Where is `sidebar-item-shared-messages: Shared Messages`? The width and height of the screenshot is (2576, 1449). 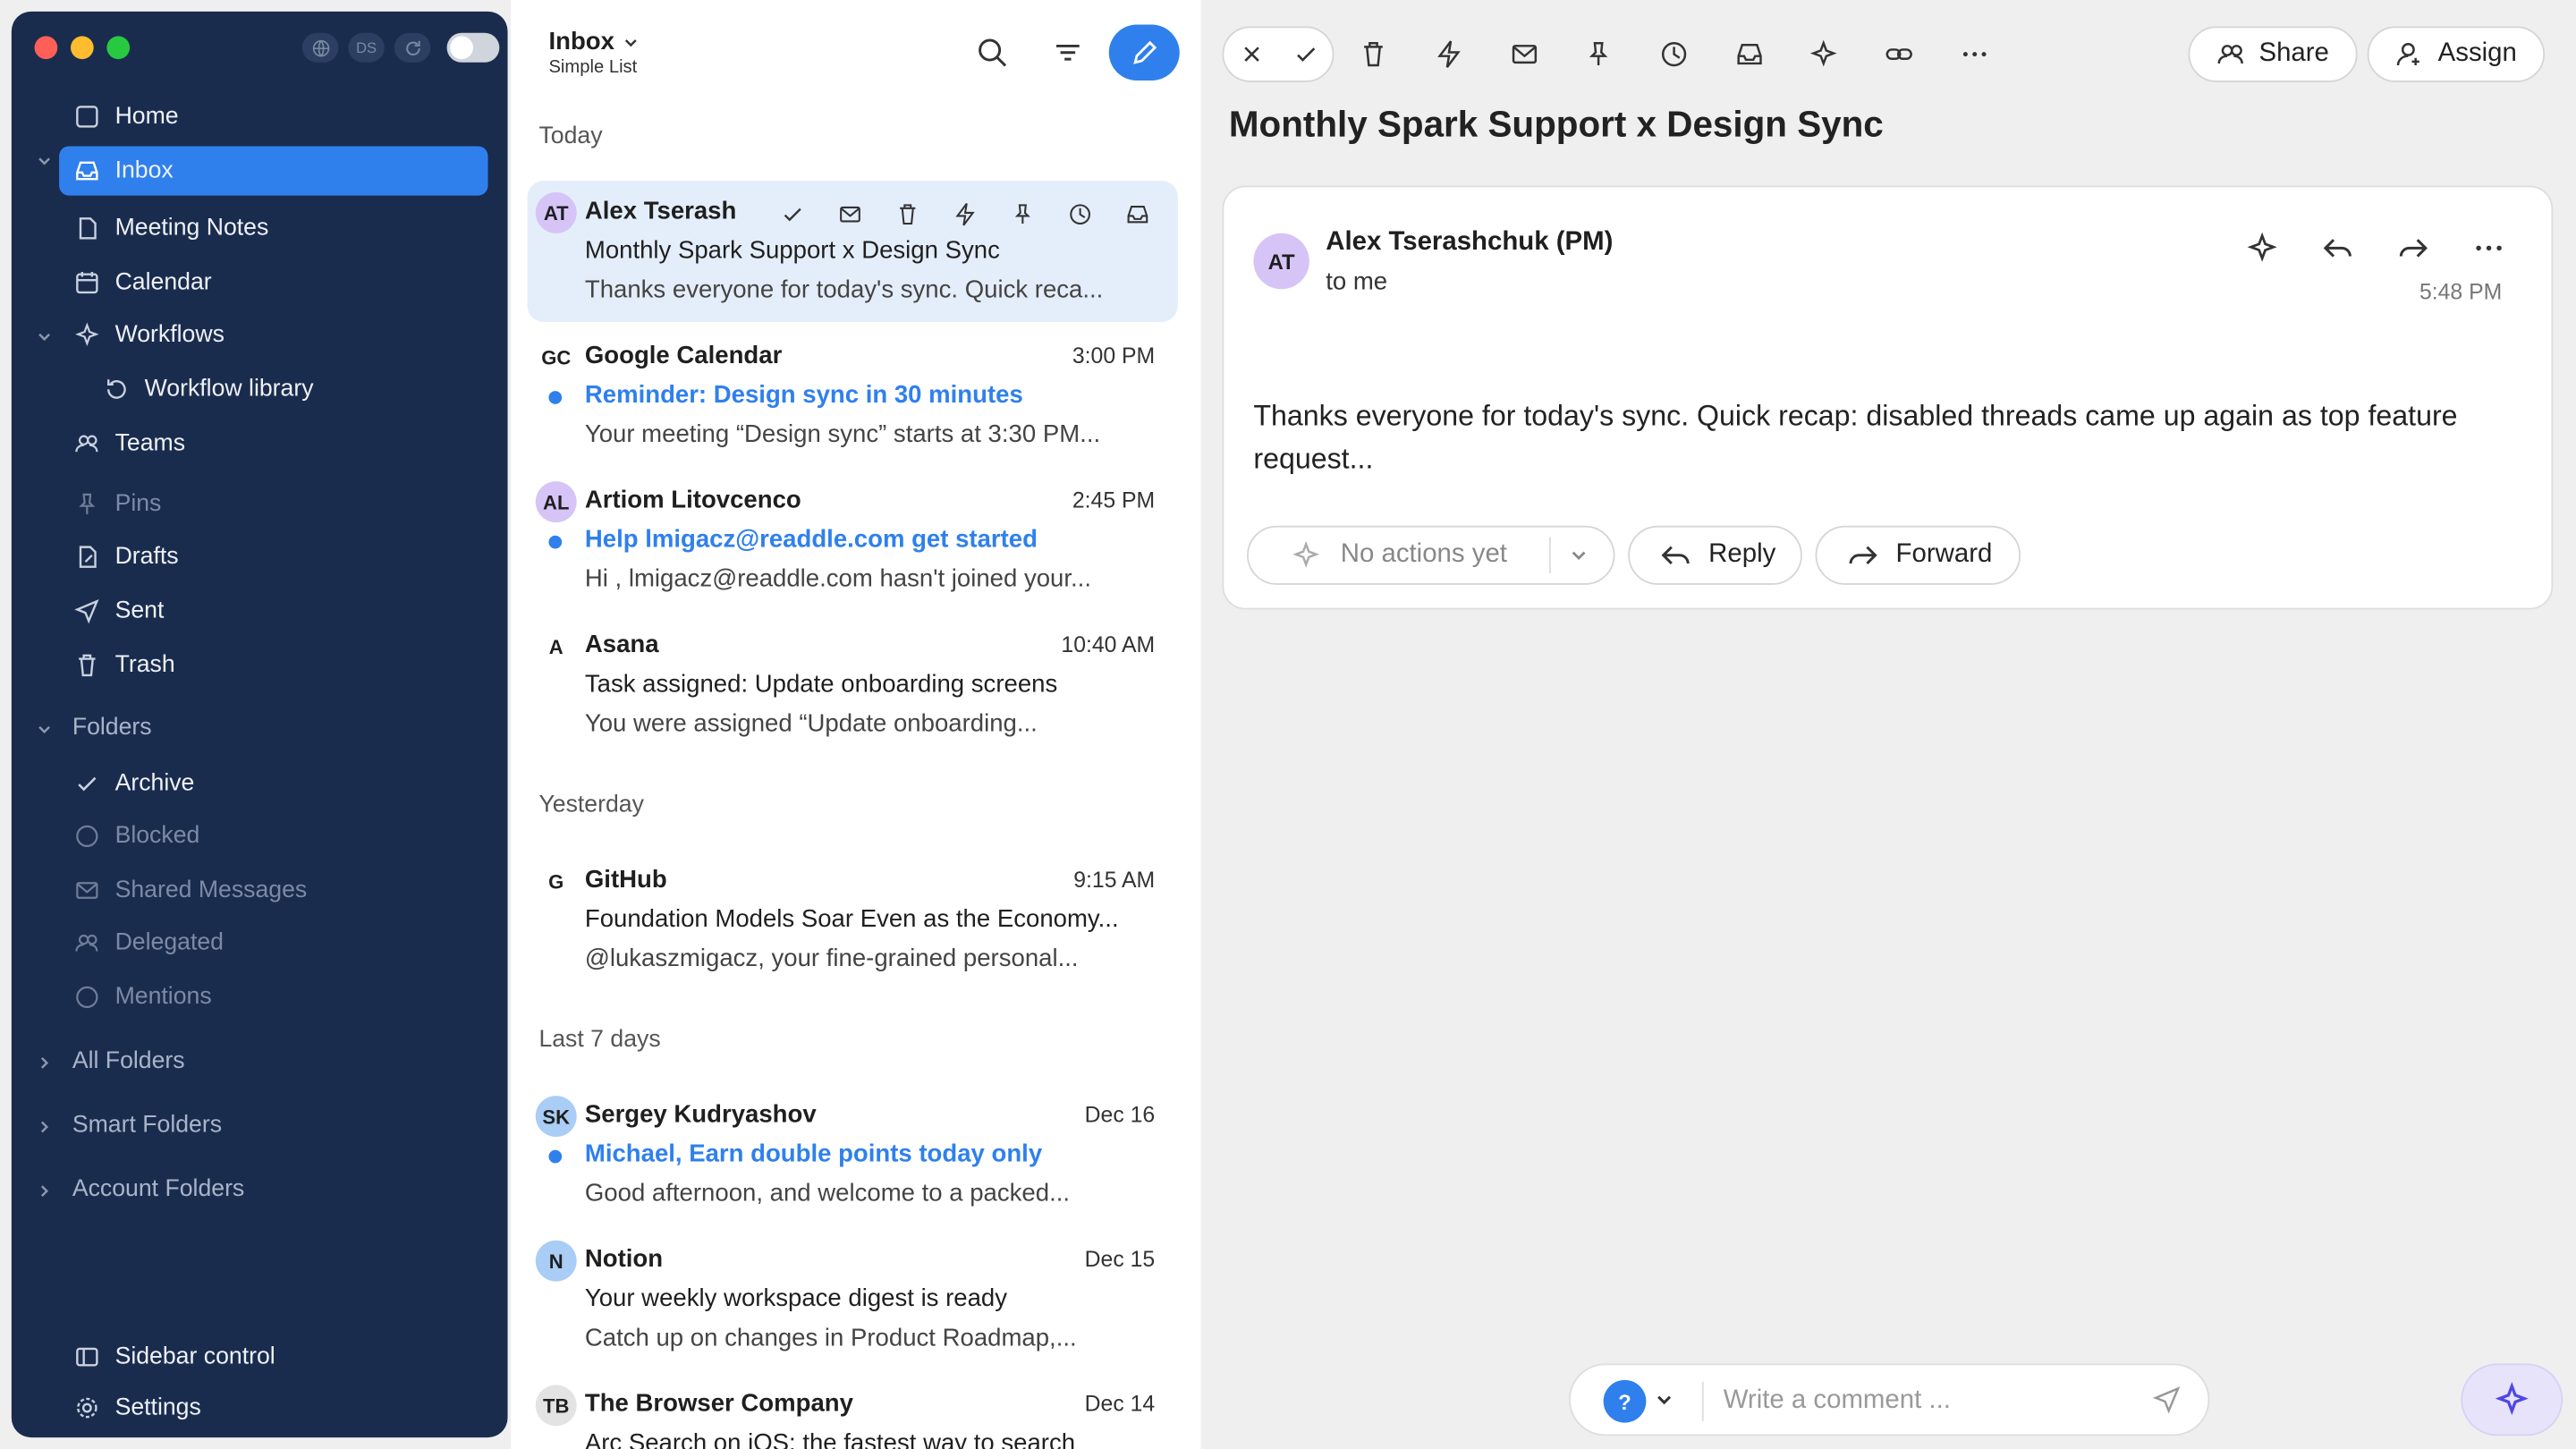 sidebar-item-shared-messages: Shared Messages is located at coordinates (273, 890).